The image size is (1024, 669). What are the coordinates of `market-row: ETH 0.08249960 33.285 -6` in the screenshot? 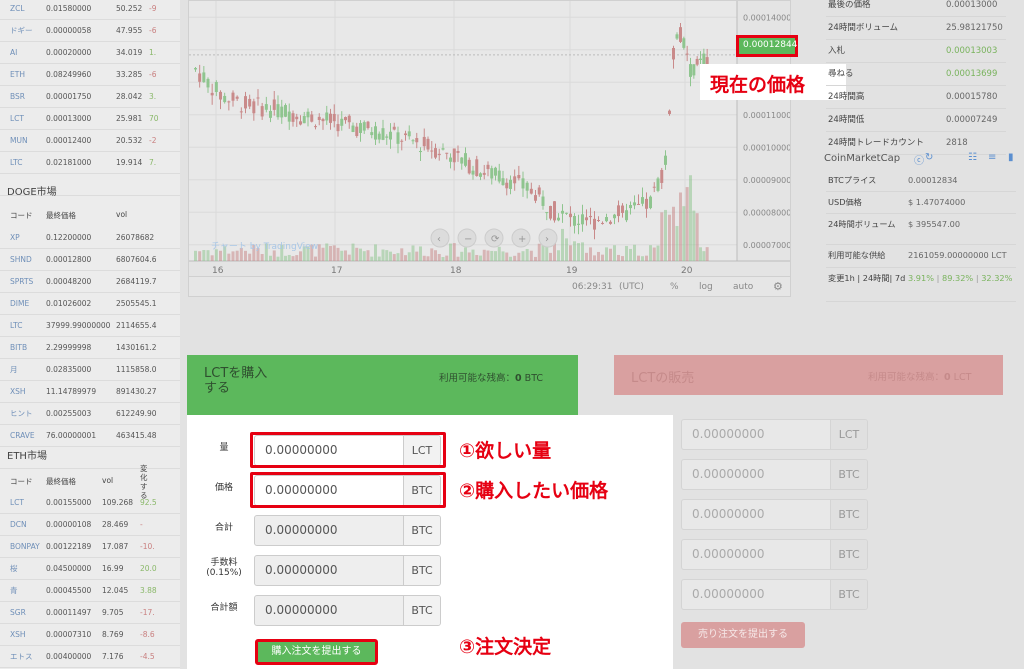 It's located at (90, 75).